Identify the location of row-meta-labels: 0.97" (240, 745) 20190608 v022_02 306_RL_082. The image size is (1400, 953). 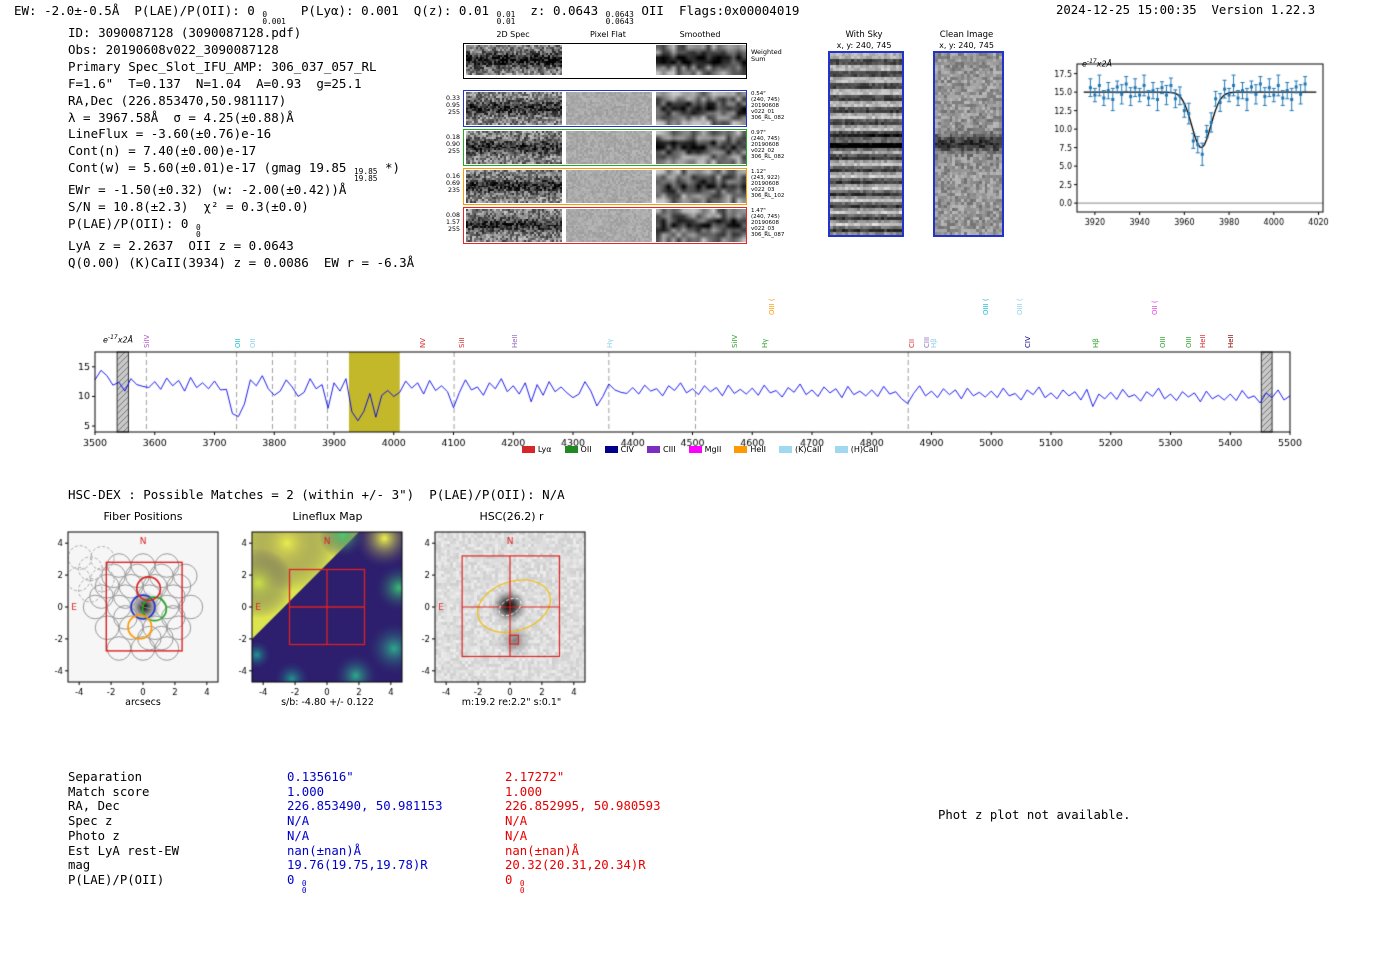
(768, 145).